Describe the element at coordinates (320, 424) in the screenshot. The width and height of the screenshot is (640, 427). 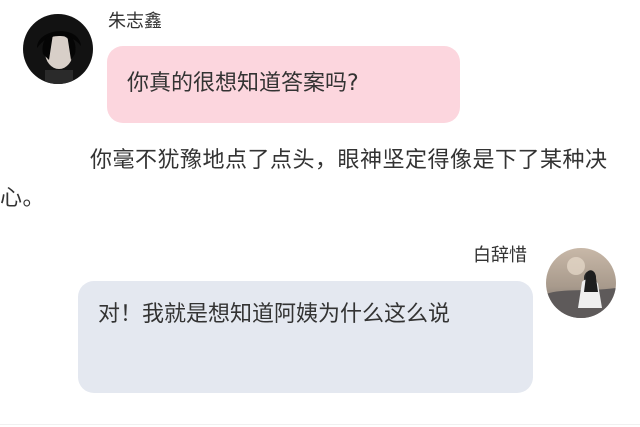
I see `divider` at that location.